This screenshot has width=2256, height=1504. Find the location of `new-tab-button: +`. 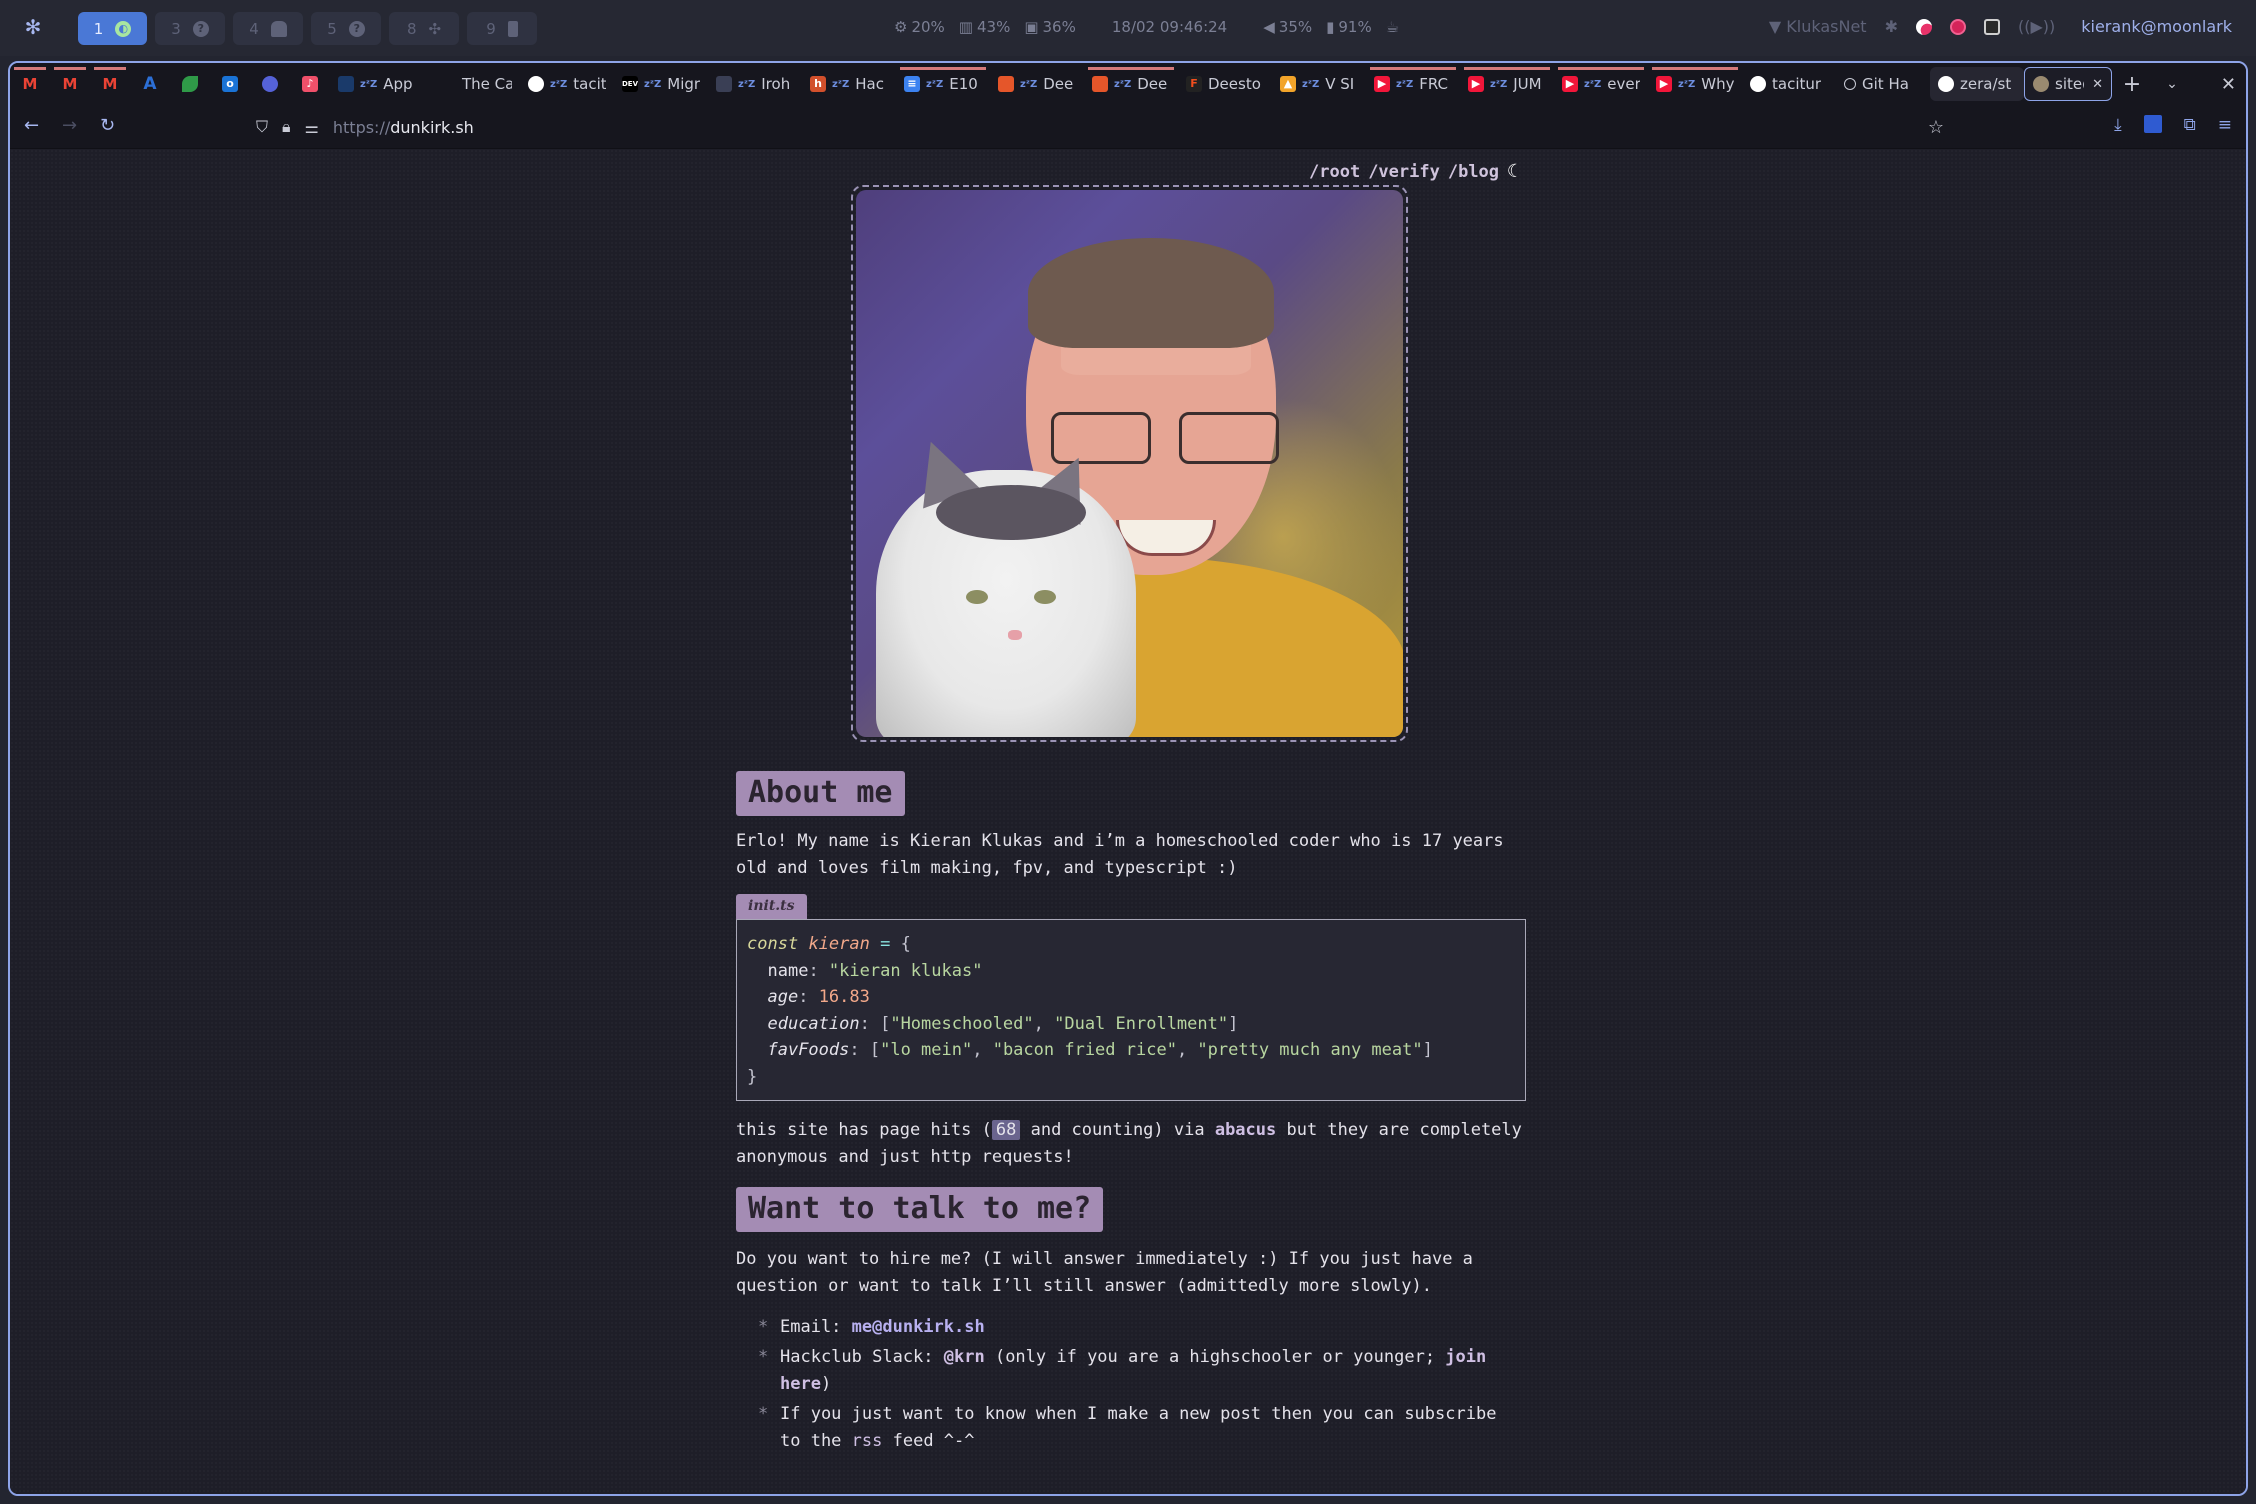

new-tab-button: + is located at coordinates (2132, 84).